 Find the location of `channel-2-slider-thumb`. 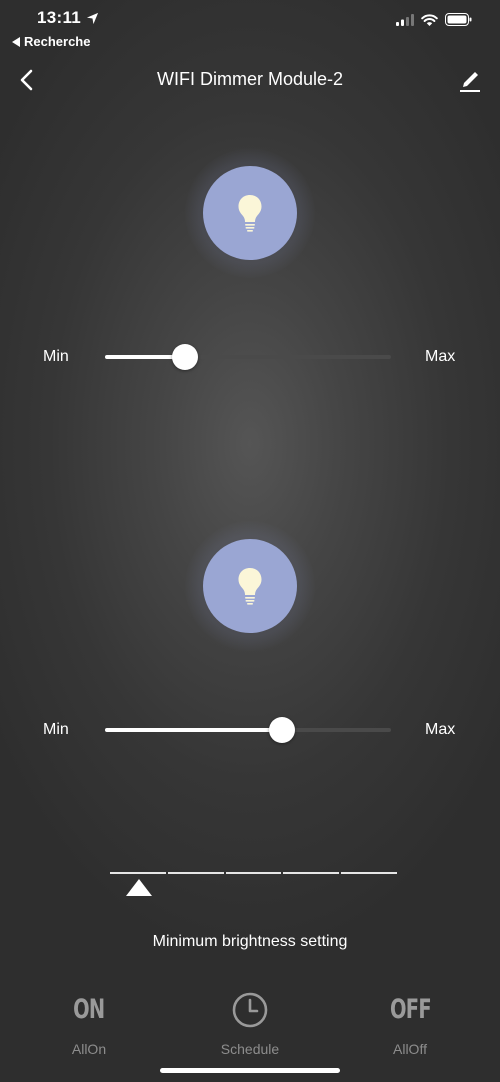

channel-2-slider-thumb is located at coordinates (282, 730).